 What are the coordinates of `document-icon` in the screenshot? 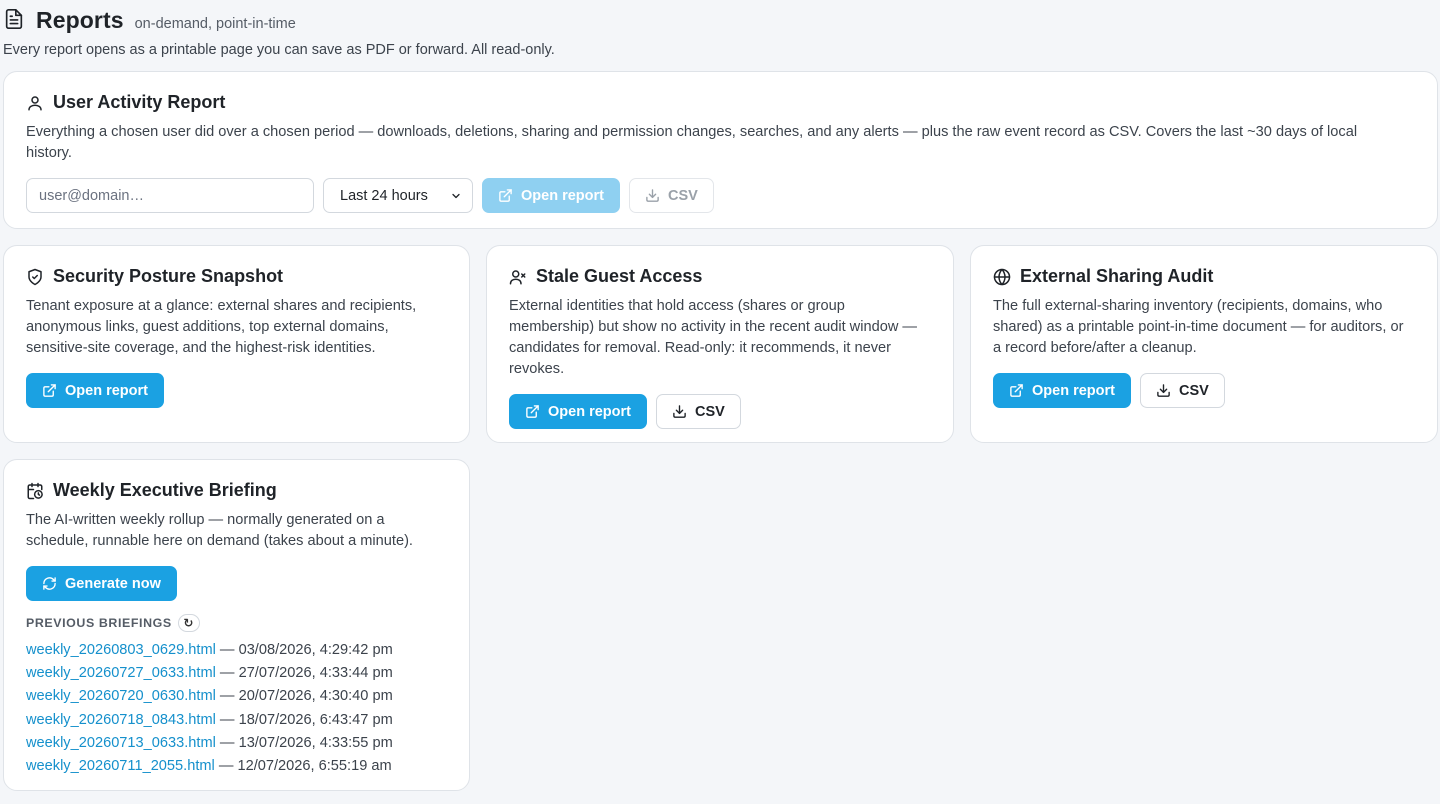 It's located at (14, 19).